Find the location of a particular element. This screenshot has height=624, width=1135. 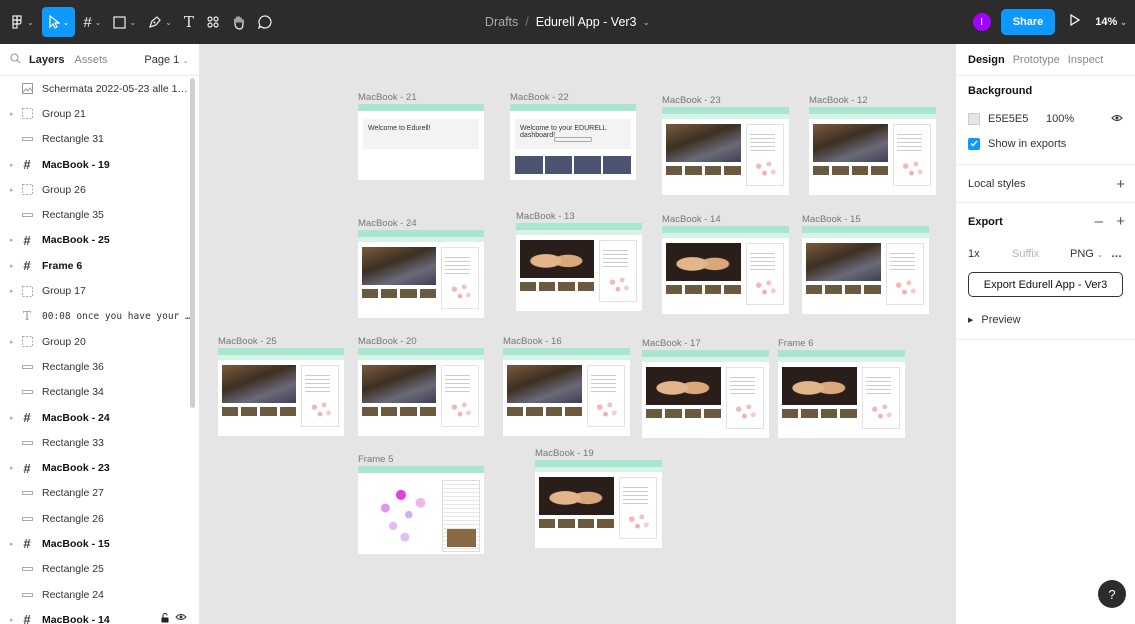

frame-label: MacBook - 19 is located at coordinates (564, 453).